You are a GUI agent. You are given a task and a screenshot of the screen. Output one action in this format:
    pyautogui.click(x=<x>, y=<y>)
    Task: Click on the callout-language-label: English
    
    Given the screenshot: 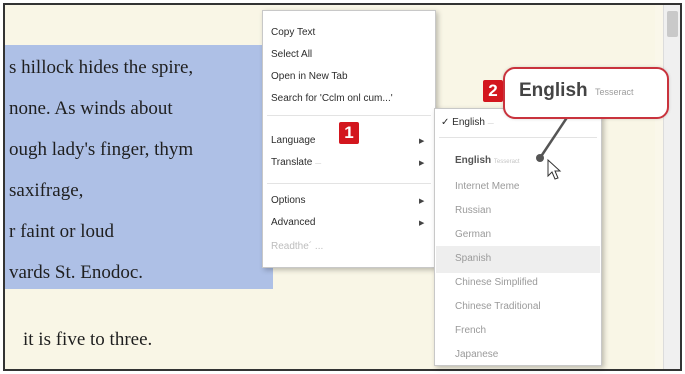 What is the action you would take?
    pyautogui.click(x=553, y=90)
    